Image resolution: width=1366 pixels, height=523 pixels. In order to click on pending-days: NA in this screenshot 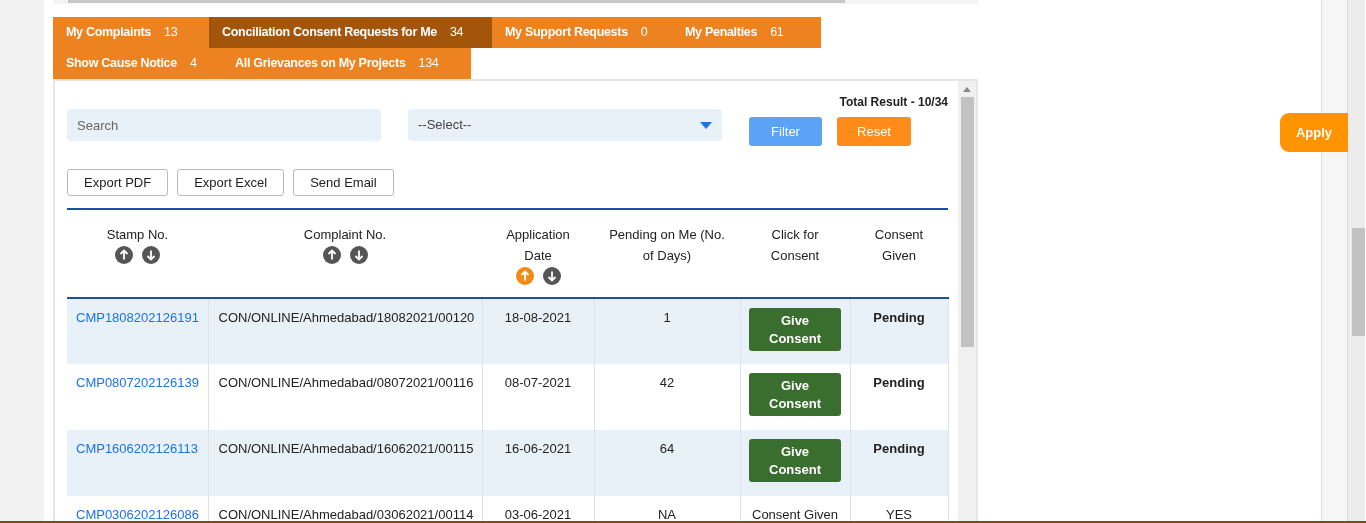, I will do `click(667, 514)`.